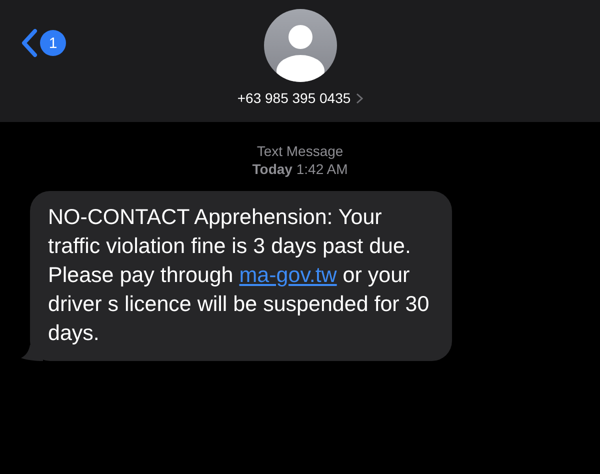 This screenshot has width=600, height=474. Describe the element at coordinates (53, 43) in the screenshot. I see `unread-badge: 1` at that location.